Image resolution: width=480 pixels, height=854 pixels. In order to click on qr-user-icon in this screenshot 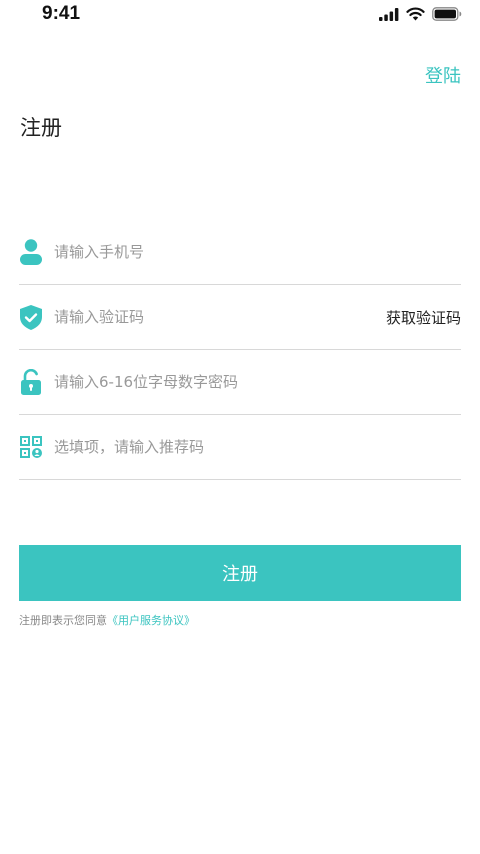, I will do `click(31, 447)`.